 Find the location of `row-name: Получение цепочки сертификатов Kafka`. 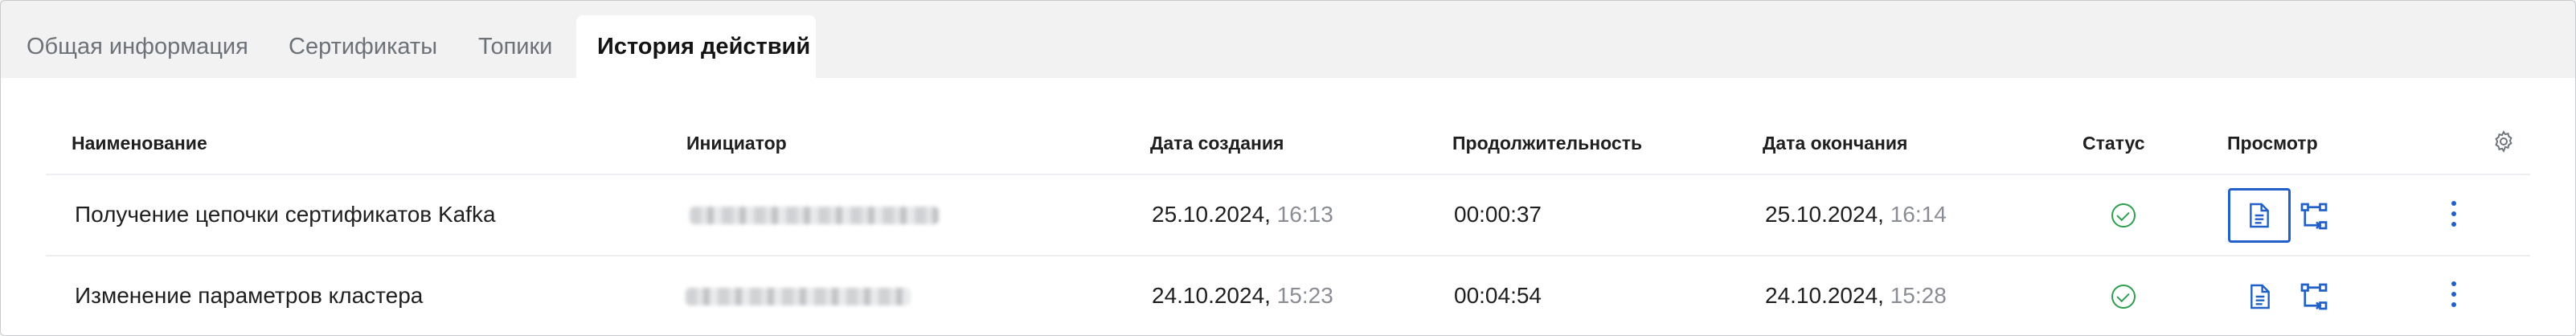

row-name: Получение цепочки сертификатов Kafka is located at coordinates (285, 214).